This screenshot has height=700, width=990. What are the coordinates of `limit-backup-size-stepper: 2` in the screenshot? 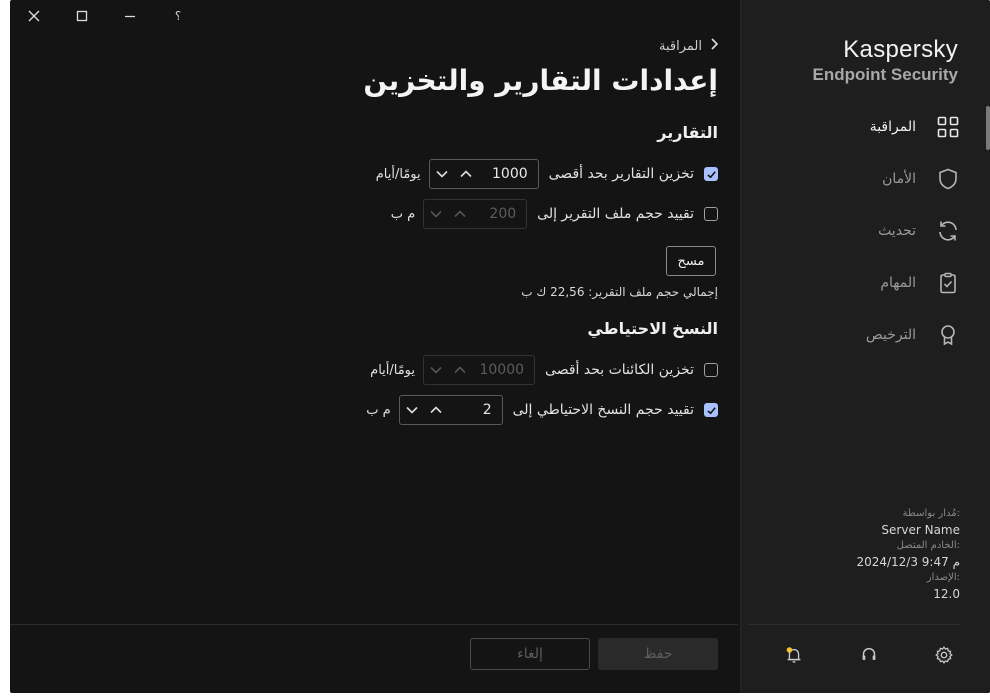 It's located at (450, 410).